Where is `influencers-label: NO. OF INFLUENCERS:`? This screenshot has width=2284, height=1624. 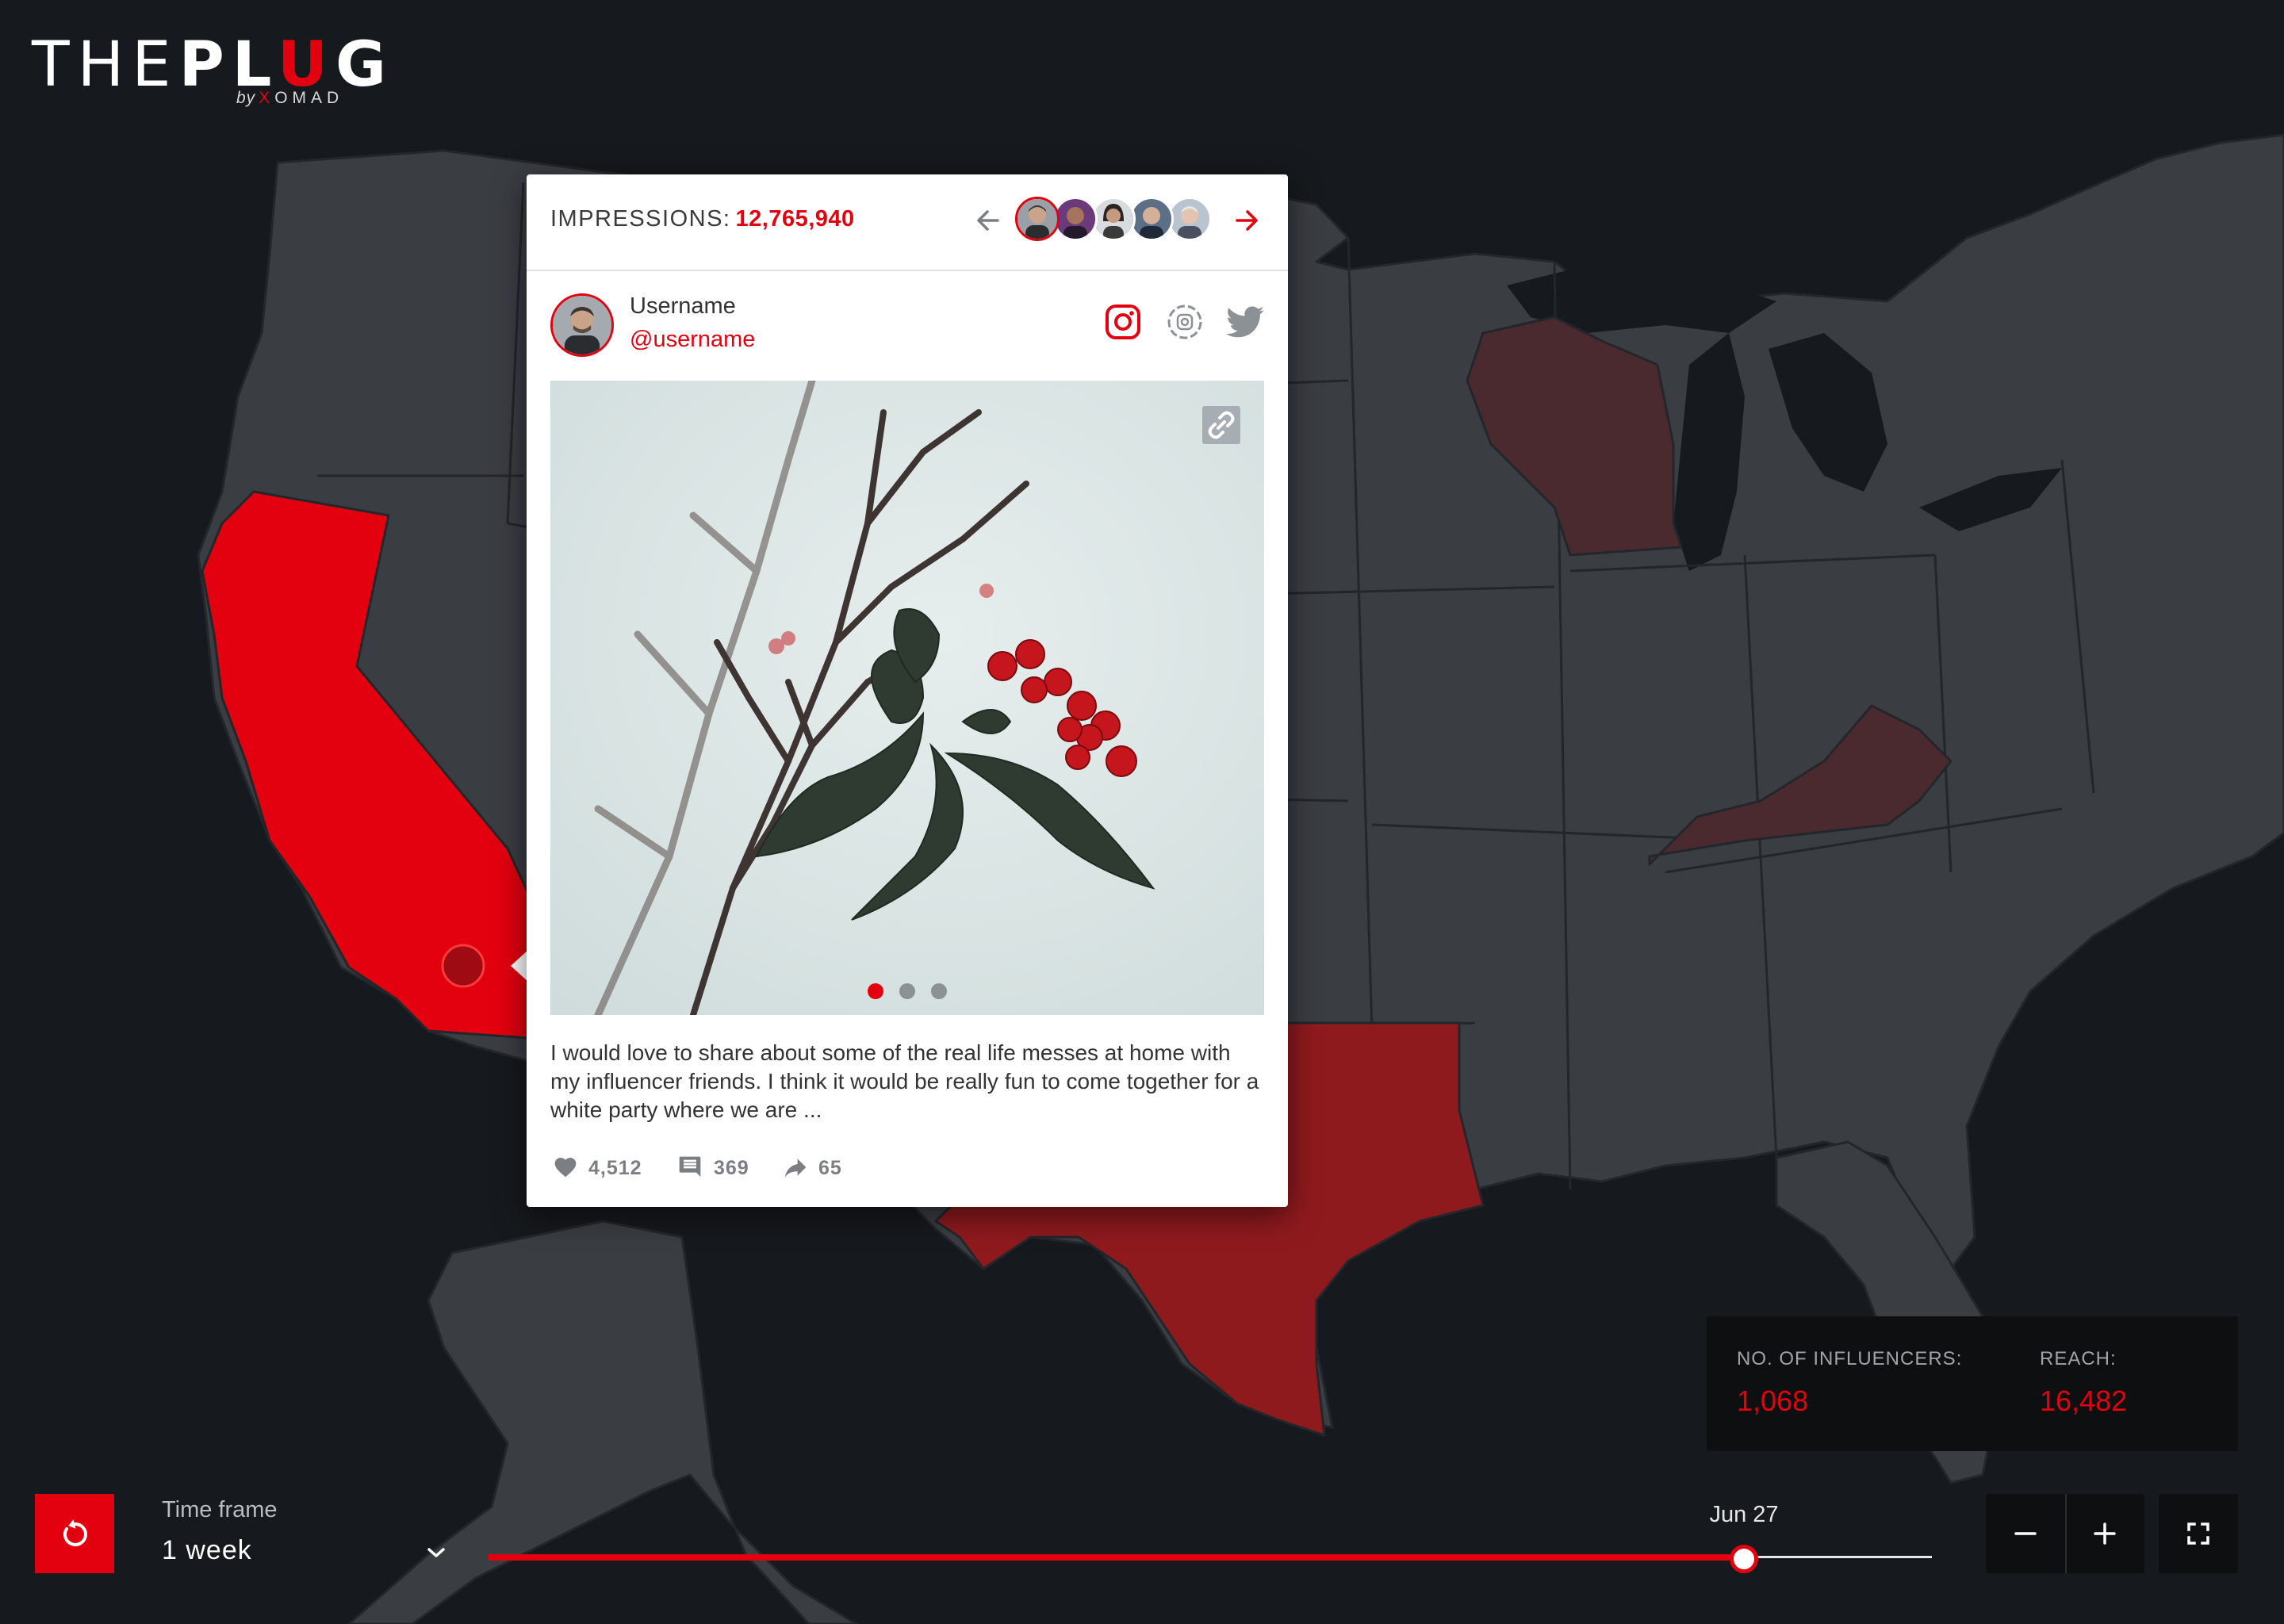 influencers-label: NO. OF INFLUENCERS: is located at coordinates (1850, 1358).